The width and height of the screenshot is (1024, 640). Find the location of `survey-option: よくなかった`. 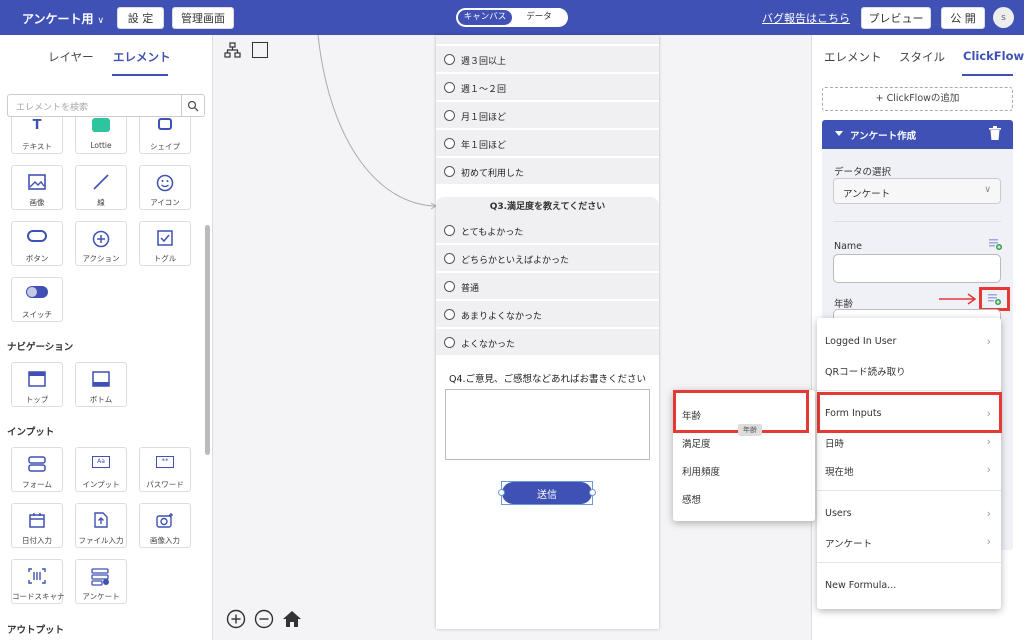

survey-option: よくなかった is located at coordinates (547, 342).